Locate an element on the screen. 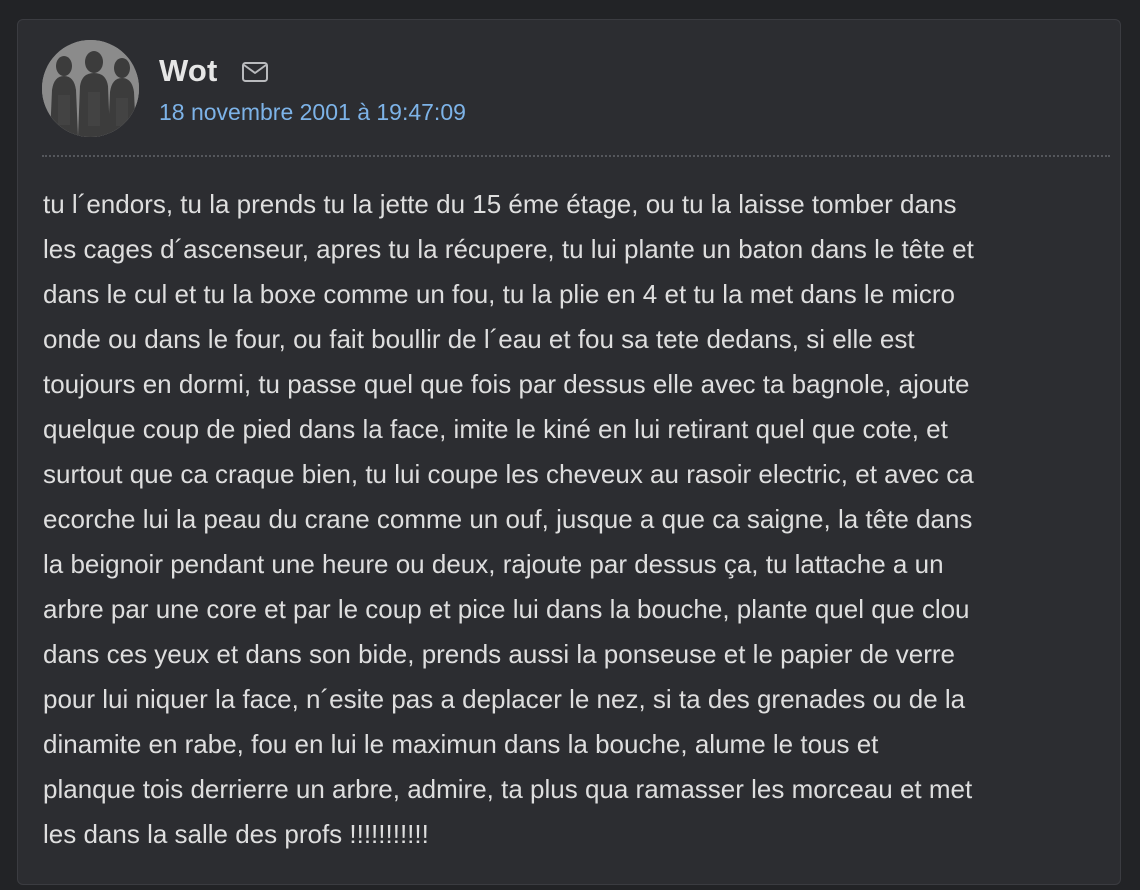 Image resolution: width=1140 pixels, height=890 pixels. author-name: Wot is located at coordinates (188, 71).